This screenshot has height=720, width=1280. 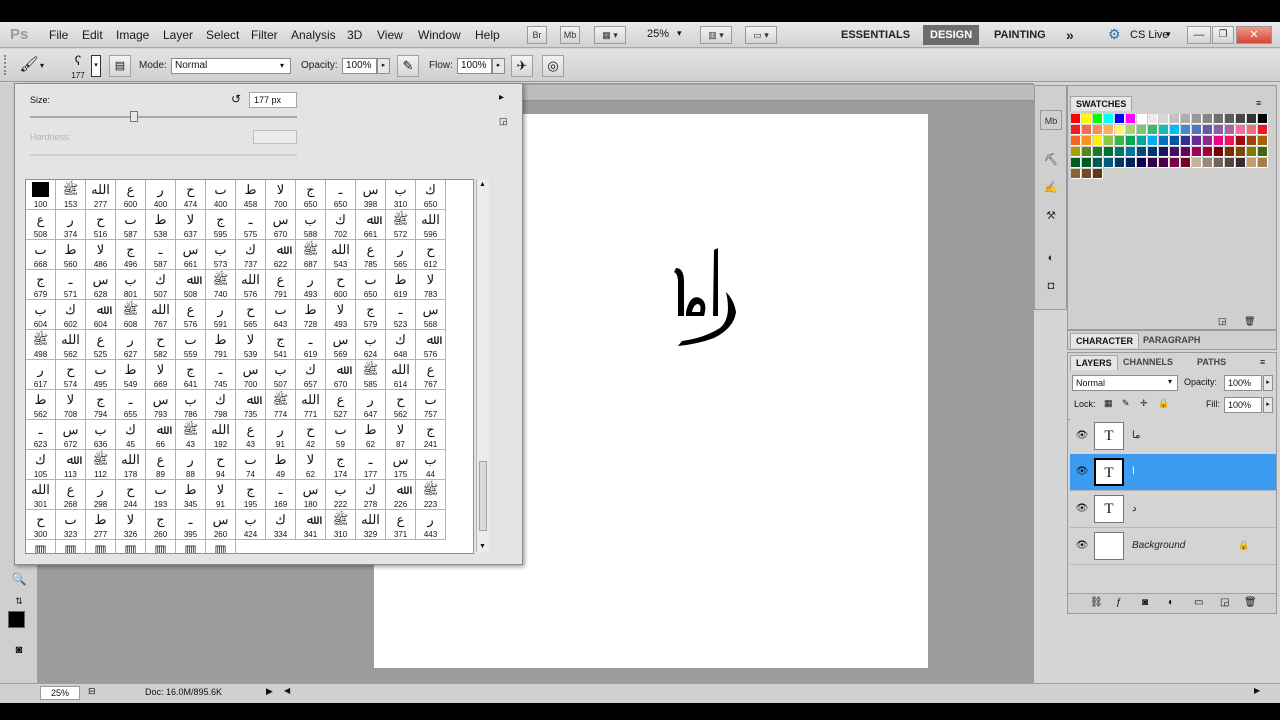 What do you see at coordinates (371, 315) in the screenshot?
I see `brush-preset: ج 579` at bounding box center [371, 315].